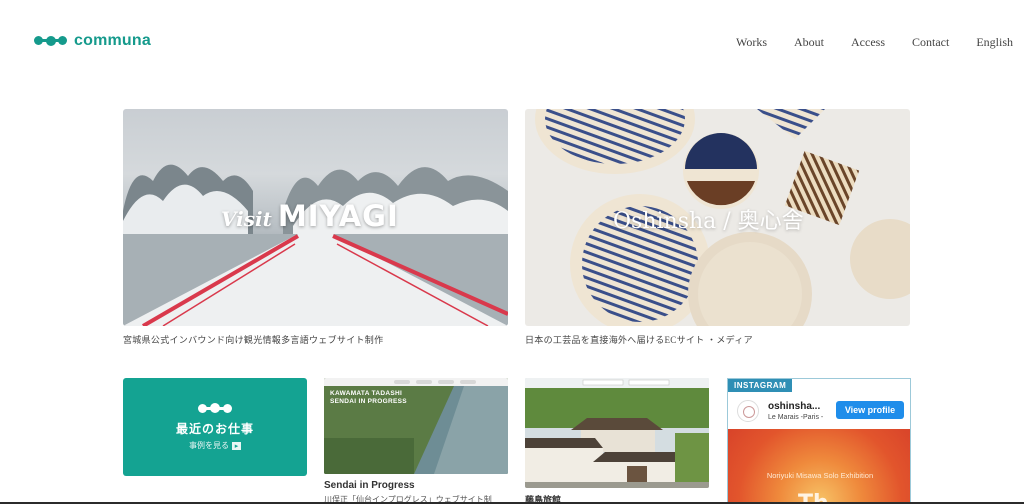 The image size is (1024, 504). I want to click on nav-contact: Contact, so click(930, 42).